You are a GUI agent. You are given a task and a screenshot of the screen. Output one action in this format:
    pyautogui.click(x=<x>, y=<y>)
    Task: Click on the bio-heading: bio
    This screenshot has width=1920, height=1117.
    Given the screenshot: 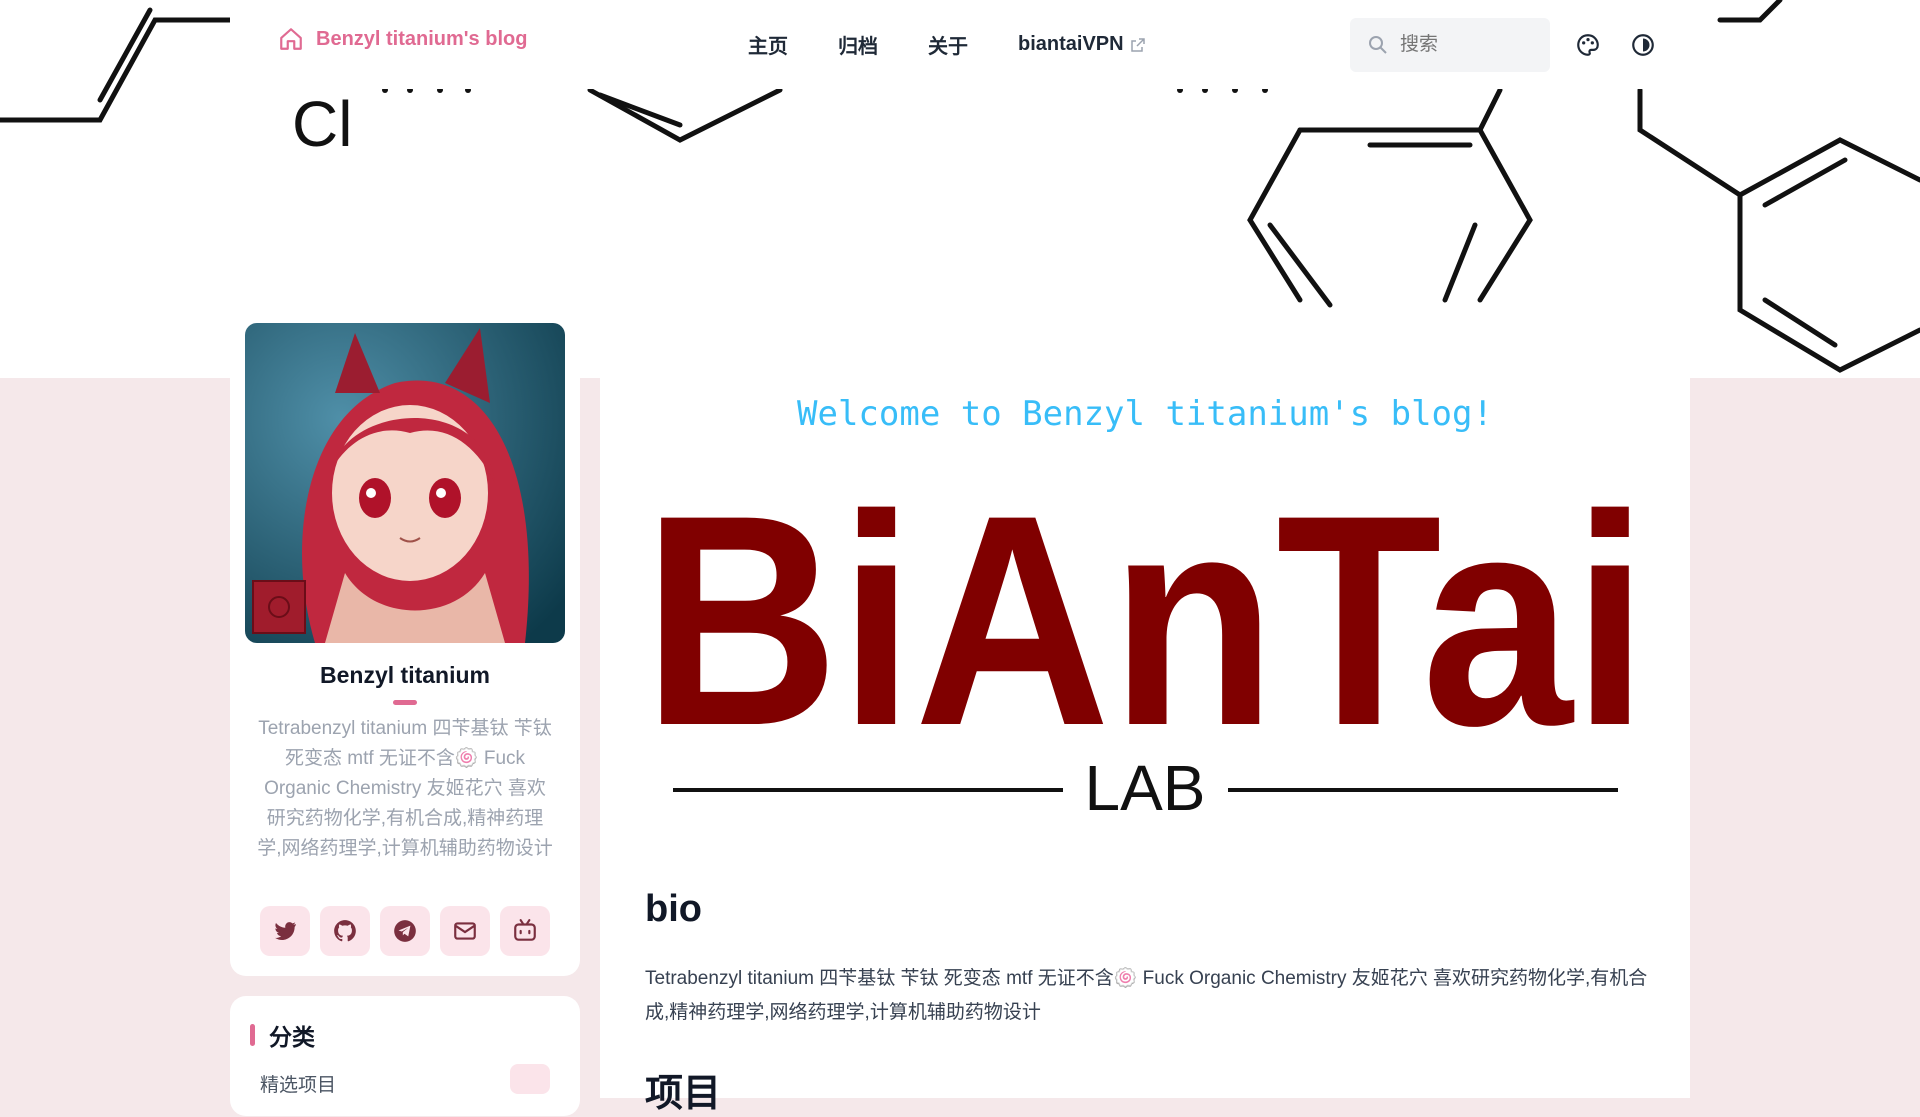 What is the action you would take?
    pyautogui.click(x=673, y=909)
    